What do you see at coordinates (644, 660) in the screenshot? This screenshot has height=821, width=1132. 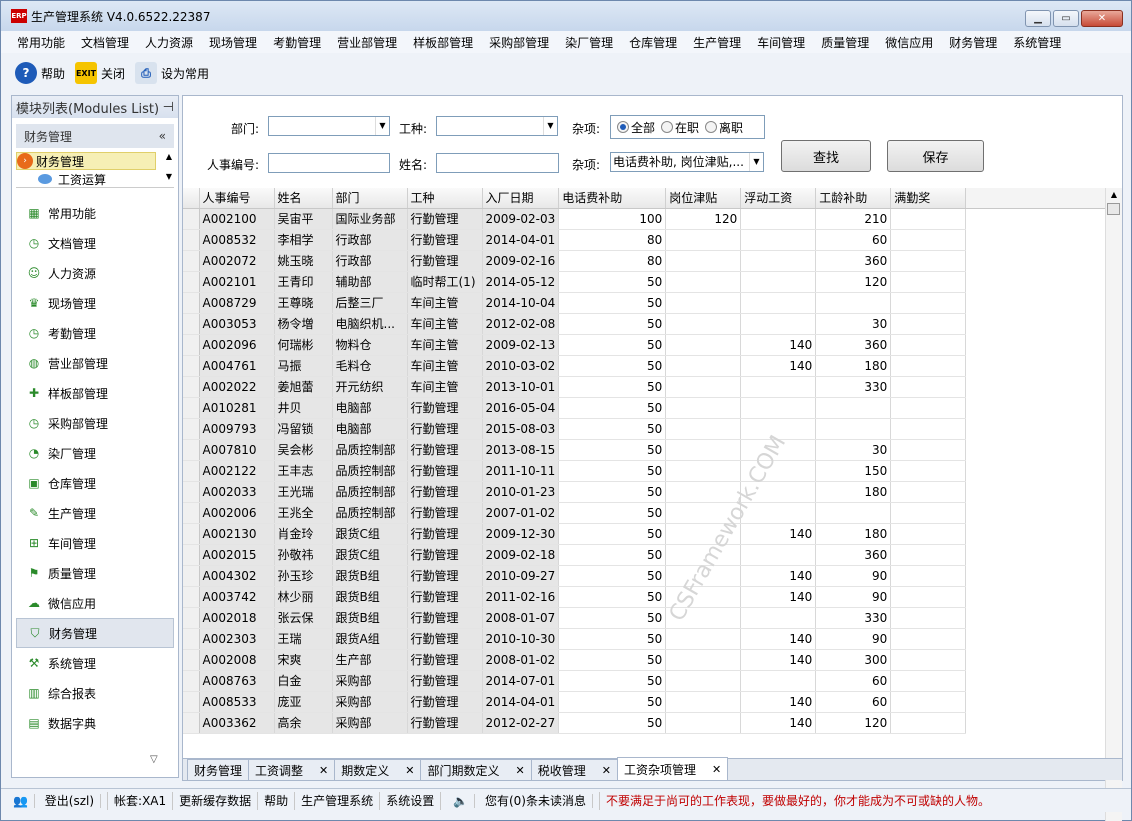 I see `table-row: A002008 宋爽 生产部 行勤管理 2008-01-02 50 140 300` at bounding box center [644, 660].